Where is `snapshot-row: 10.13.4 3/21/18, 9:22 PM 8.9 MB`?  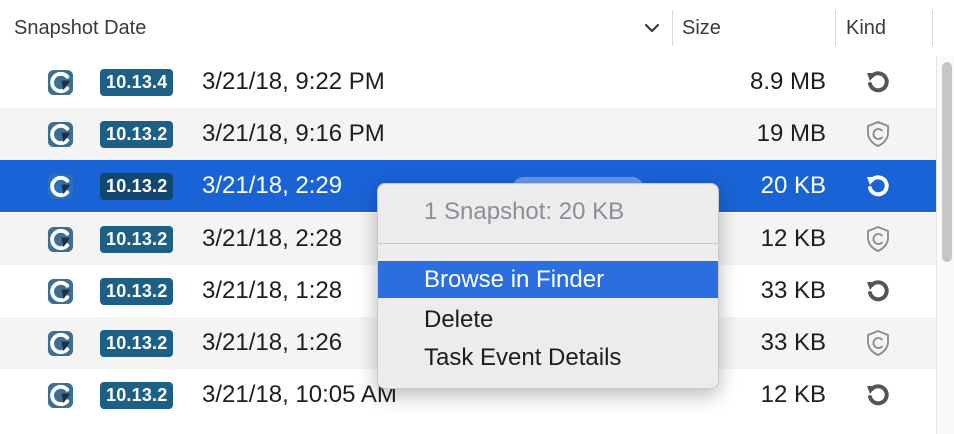 snapshot-row: 10.13.4 3/21/18, 9:22 PM 8.9 MB is located at coordinates (468, 82).